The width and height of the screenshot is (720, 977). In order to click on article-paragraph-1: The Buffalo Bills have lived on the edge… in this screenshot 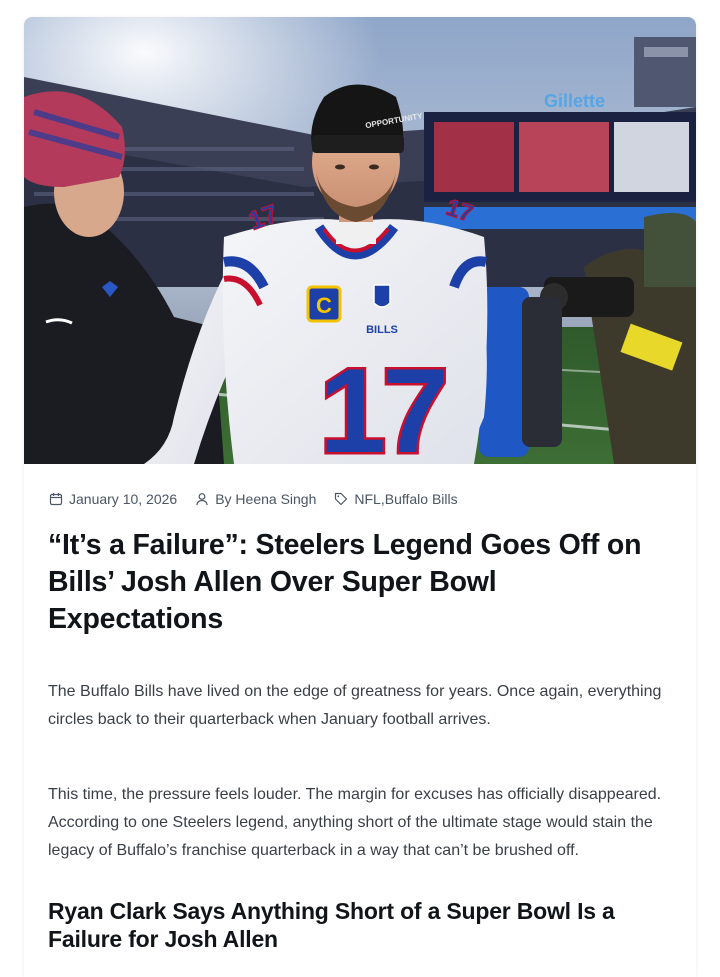, I will do `click(355, 705)`.